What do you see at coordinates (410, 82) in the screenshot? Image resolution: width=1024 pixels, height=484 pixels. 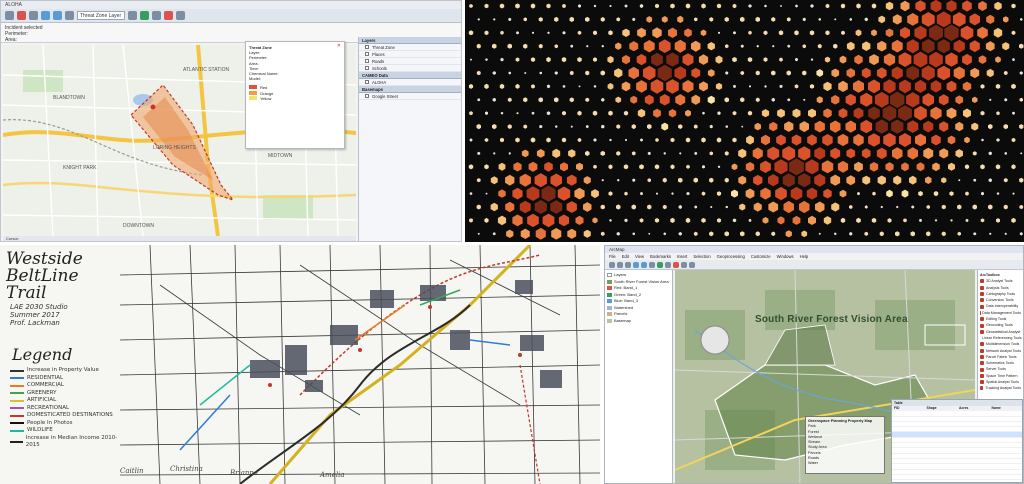 I see `sidebar-item: ALOHA` at bounding box center [410, 82].